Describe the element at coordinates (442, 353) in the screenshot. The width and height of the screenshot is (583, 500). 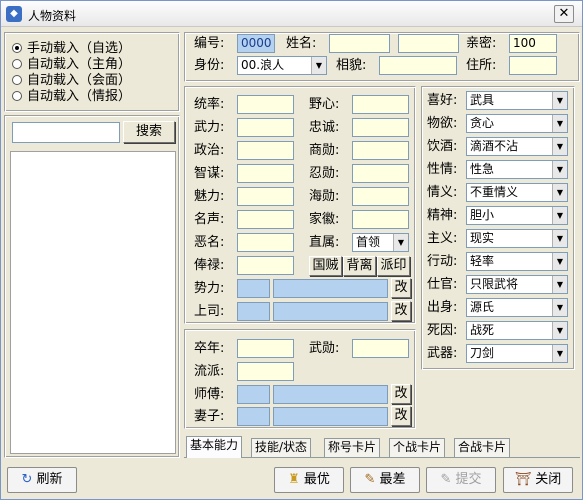
I see `trait-label: 武器:` at that location.